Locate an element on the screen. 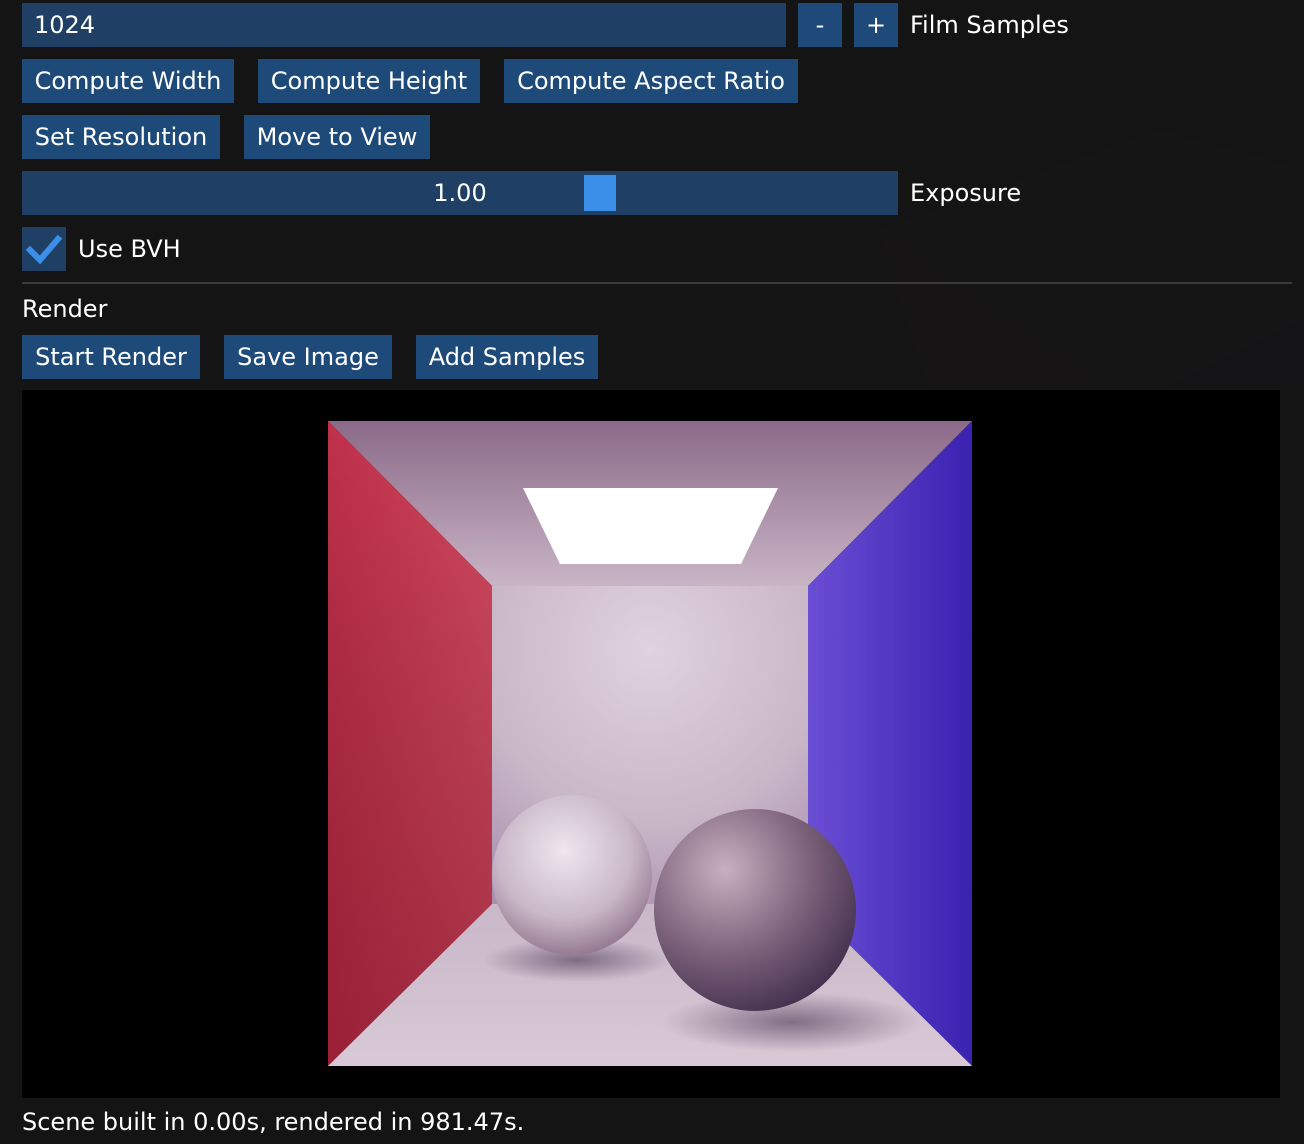  move-to-view-button: Move to View is located at coordinates (337, 137).